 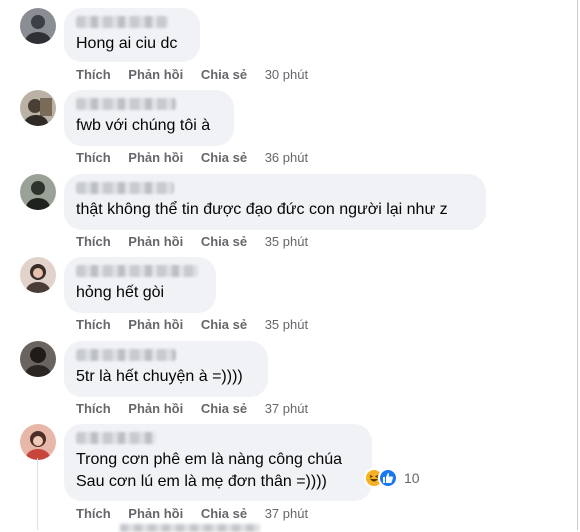 I want to click on comment-text: fwb với chúng tôi à, so click(x=143, y=125).